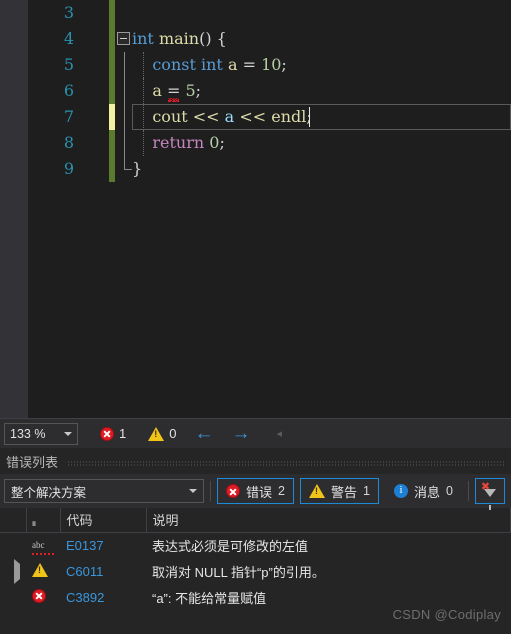 The width and height of the screenshot is (511, 634). Describe the element at coordinates (255, 461) in the screenshot. I see `error-list-title-bar: 错误列表` at that location.